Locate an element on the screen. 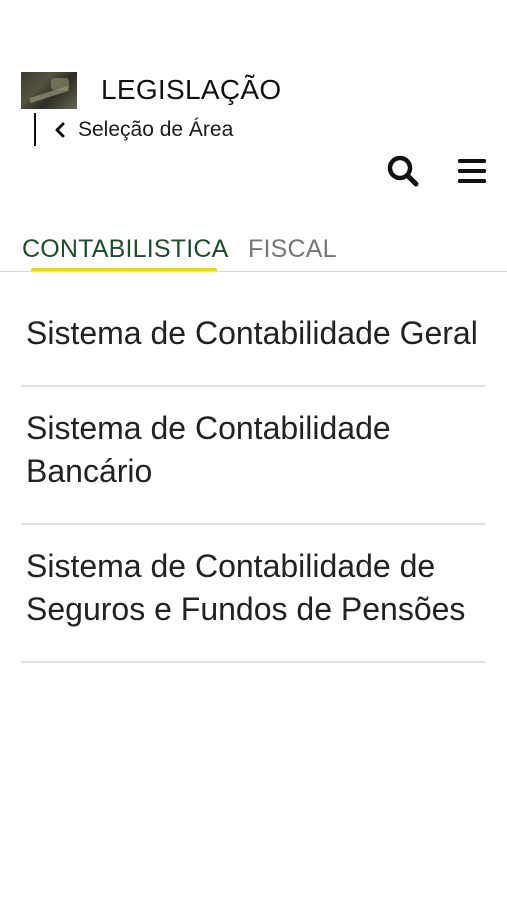 The height and width of the screenshot is (900, 507). tabs-divider is located at coordinates (253, 271).